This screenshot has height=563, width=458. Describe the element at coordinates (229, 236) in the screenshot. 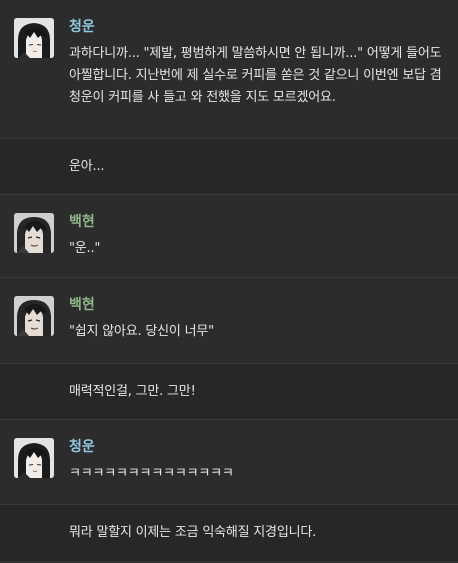

I see `message-3: 백현 "운.."` at that location.